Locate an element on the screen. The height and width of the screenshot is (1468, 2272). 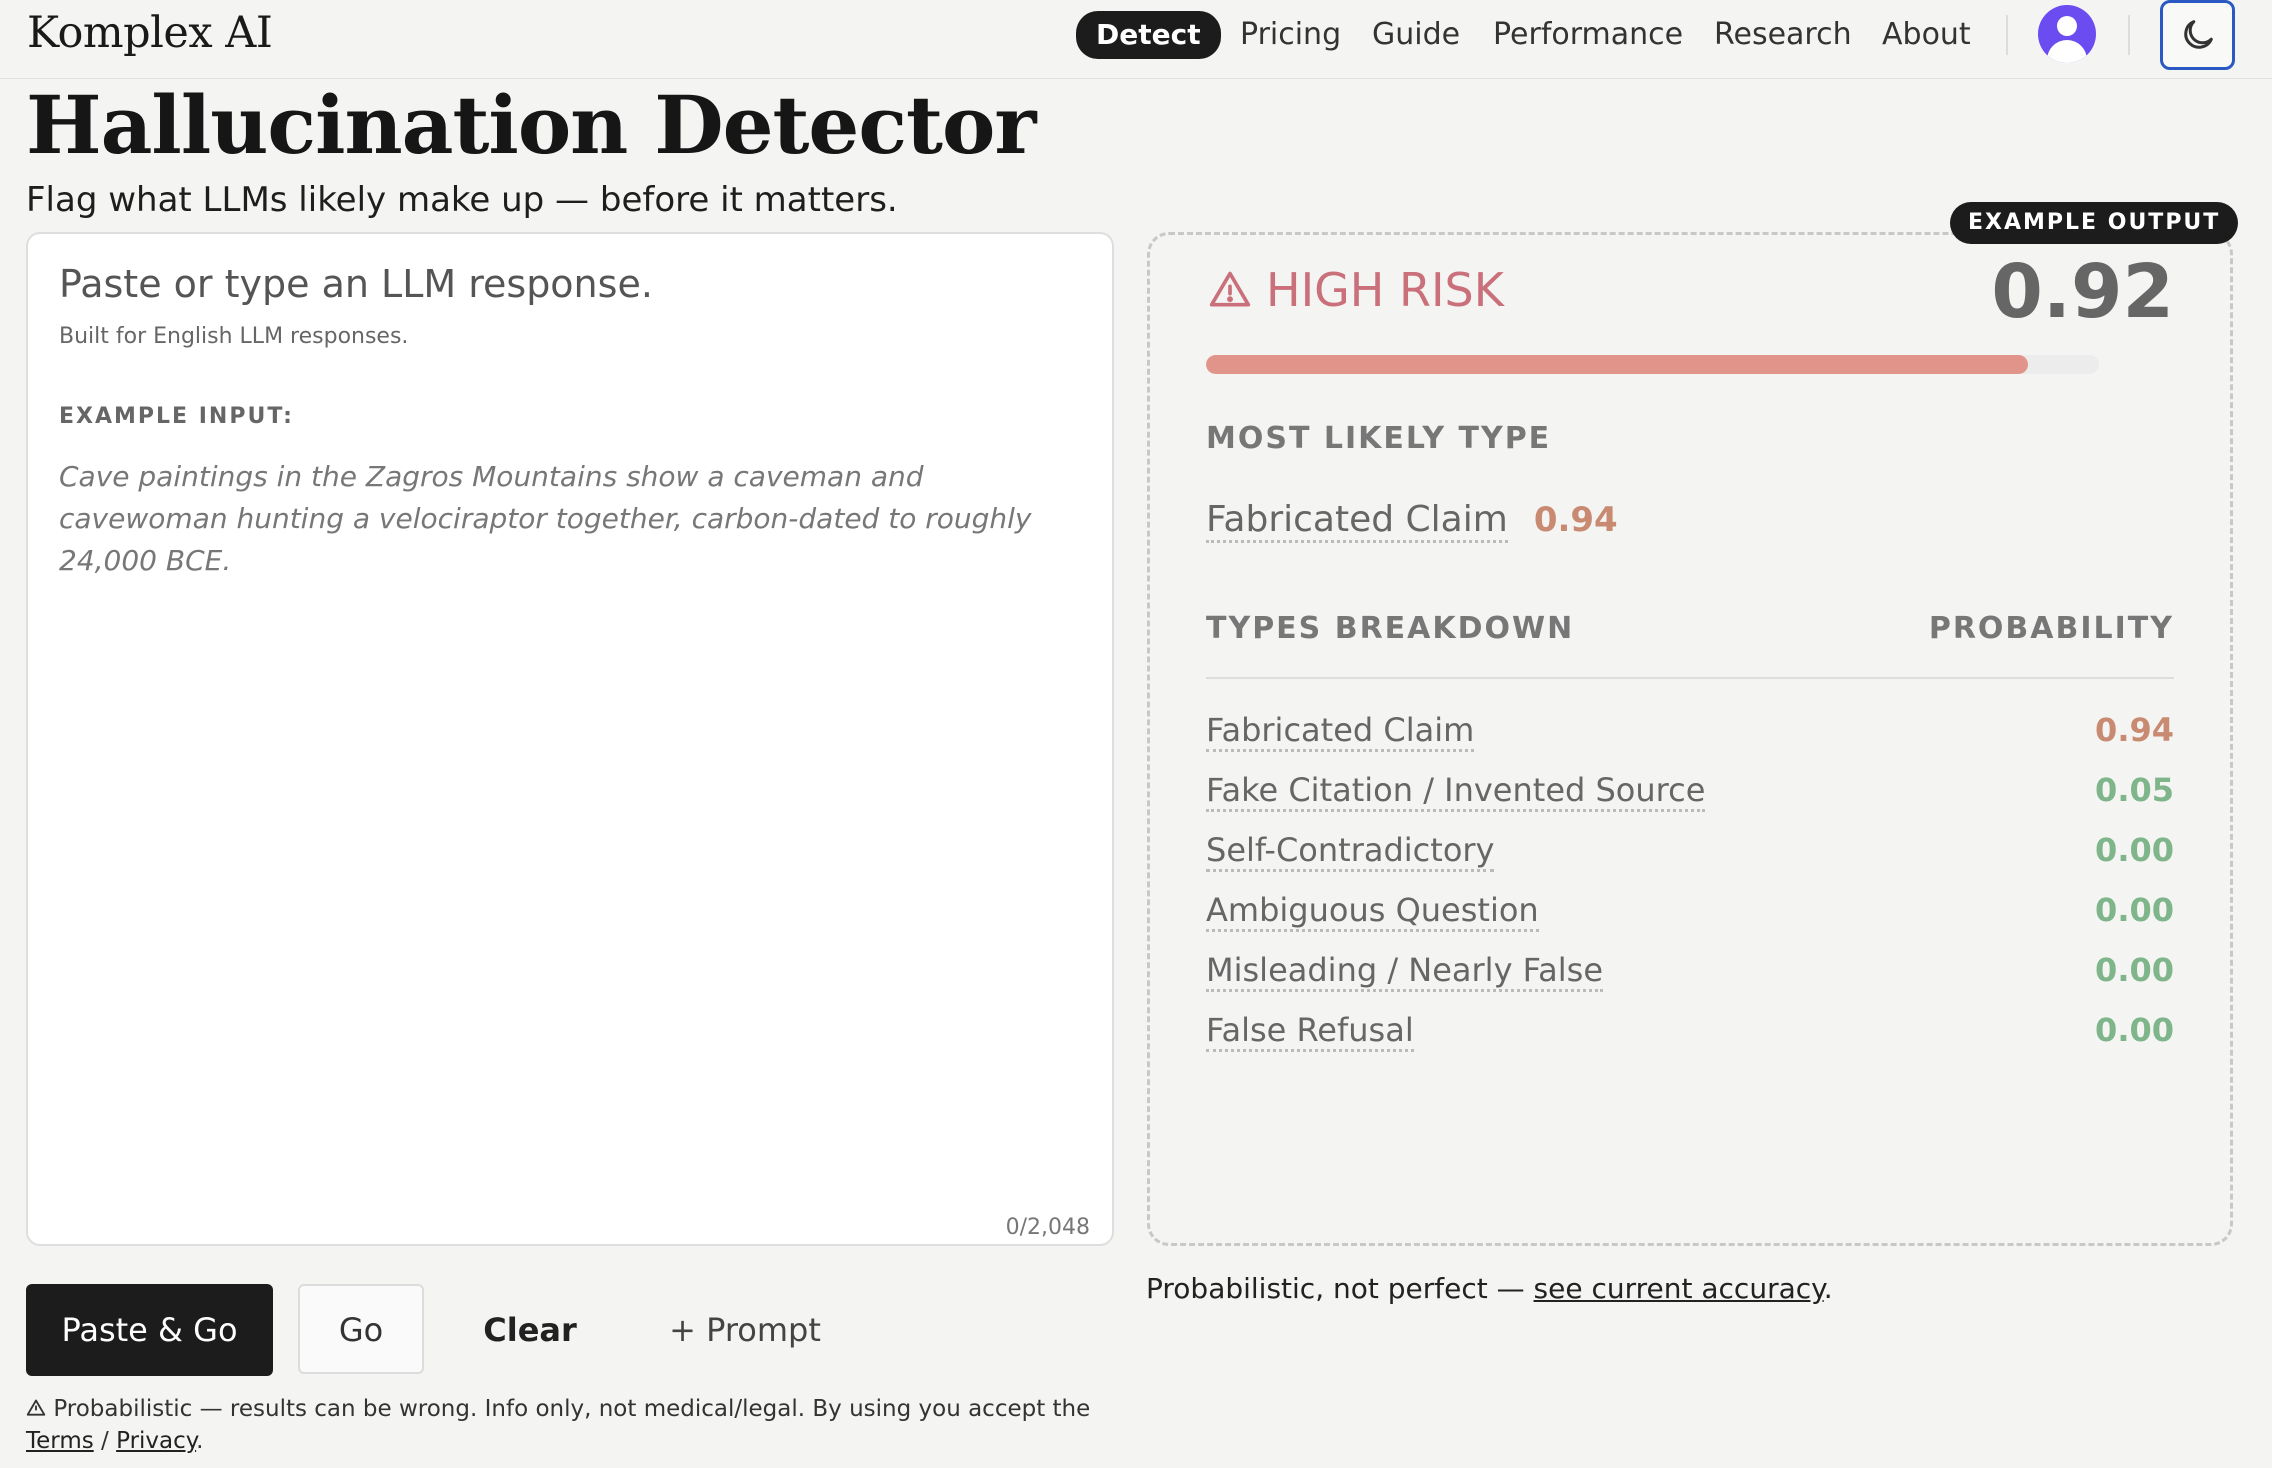
nav-detect: Detect is located at coordinates (1148, 35).